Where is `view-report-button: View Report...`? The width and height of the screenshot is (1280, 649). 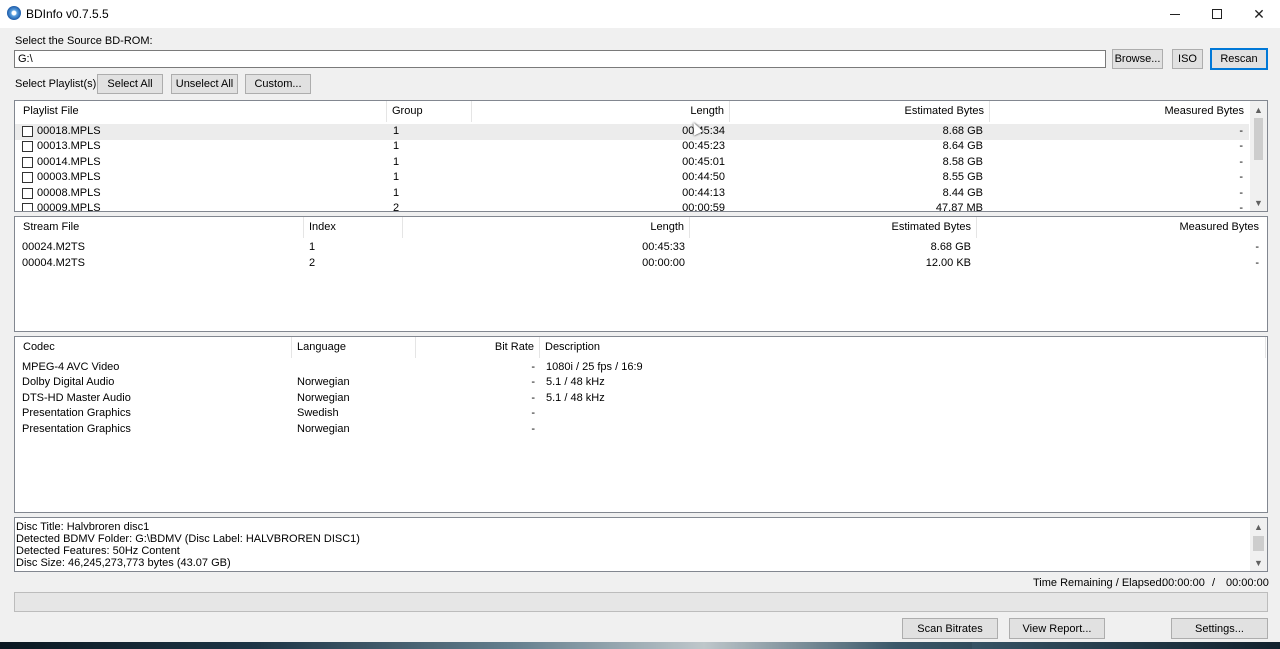 view-report-button: View Report... is located at coordinates (1057, 628).